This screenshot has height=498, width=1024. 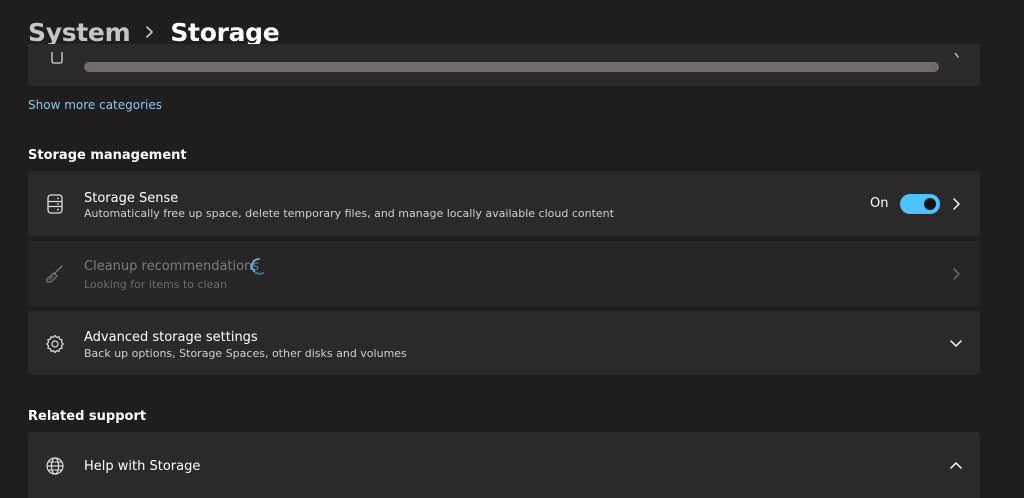 I want to click on help-with-storage-row: Help with Storage, so click(x=504, y=465).